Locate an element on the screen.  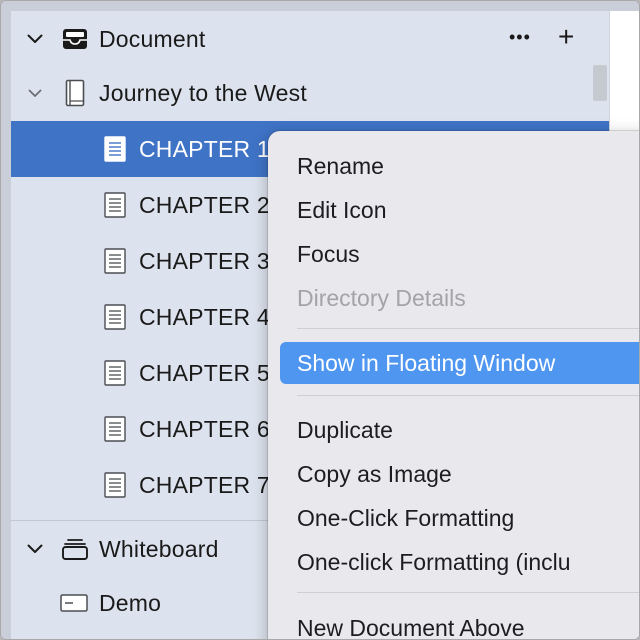
menu-item-new-document-above: New Document Above is located at coordinates (459, 623).